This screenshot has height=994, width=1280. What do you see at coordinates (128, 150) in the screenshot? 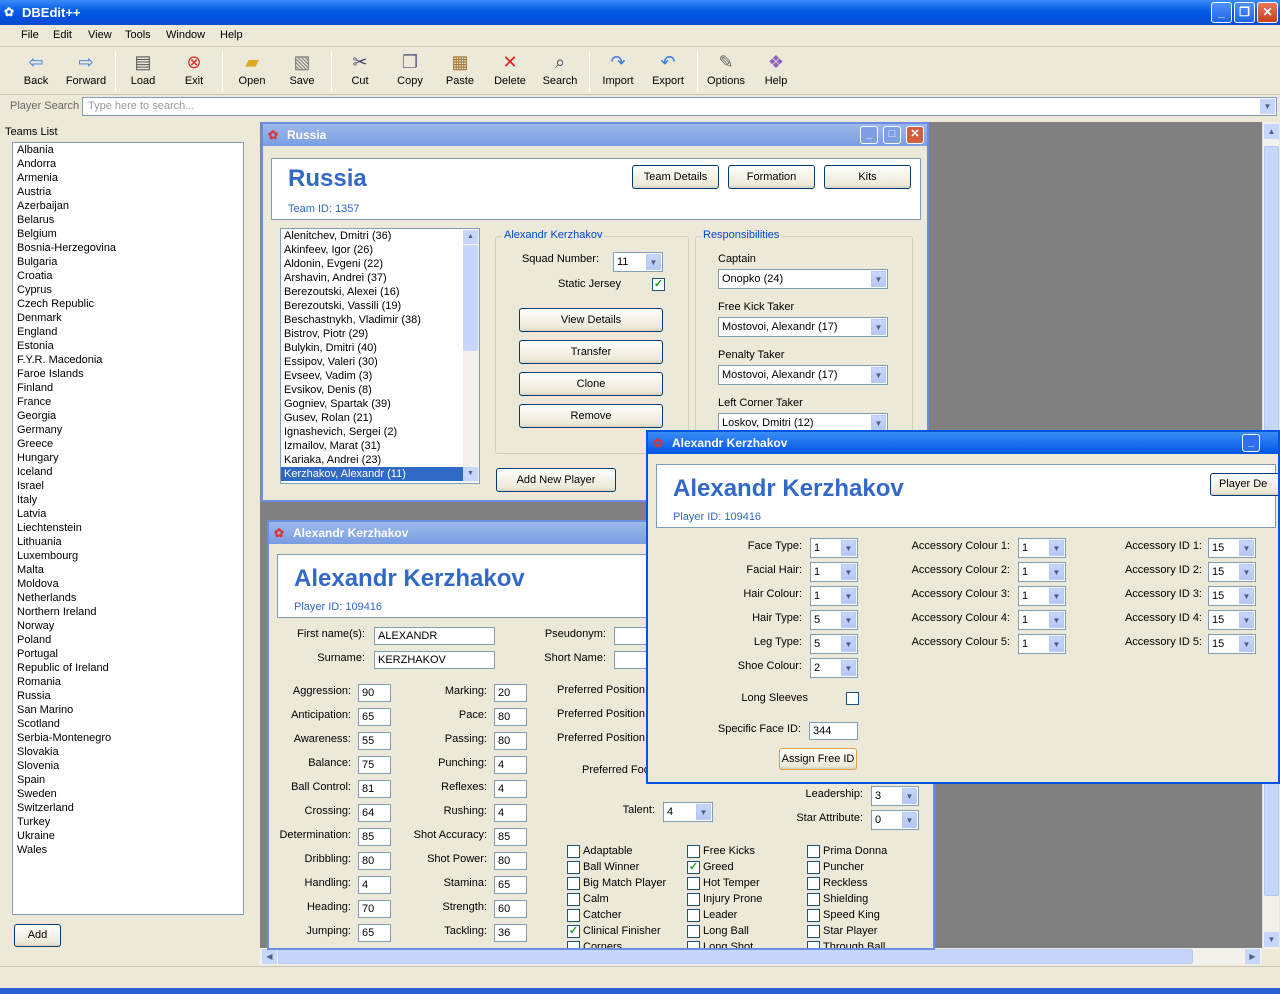
I see `team-list-item: Albania` at bounding box center [128, 150].